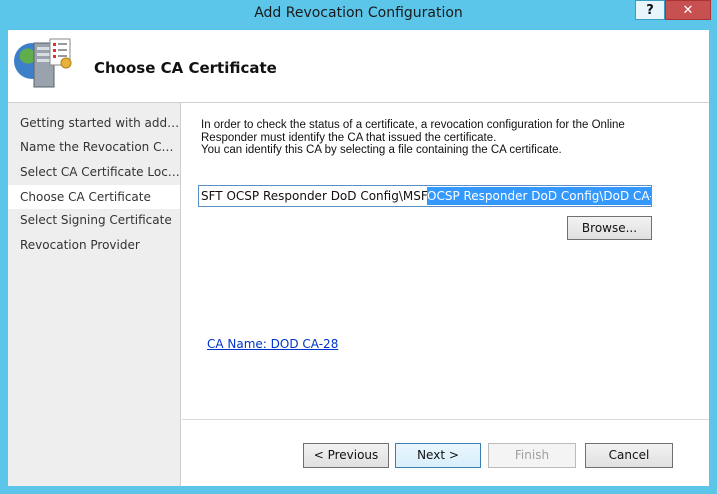  What do you see at coordinates (94, 197) in the screenshot?
I see `nav-item-choose-ca-certificate: Choose CA Certificate` at bounding box center [94, 197].